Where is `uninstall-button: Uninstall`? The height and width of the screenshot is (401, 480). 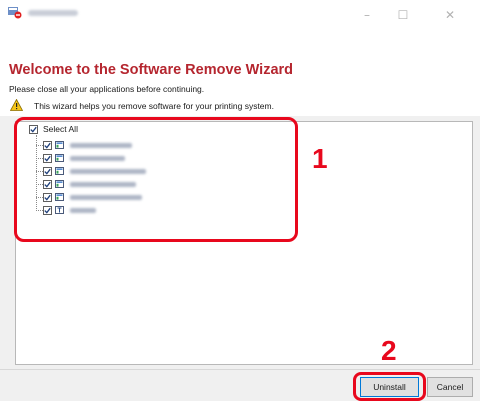 uninstall-button: Uninstall is located at coordinates (389, 387).